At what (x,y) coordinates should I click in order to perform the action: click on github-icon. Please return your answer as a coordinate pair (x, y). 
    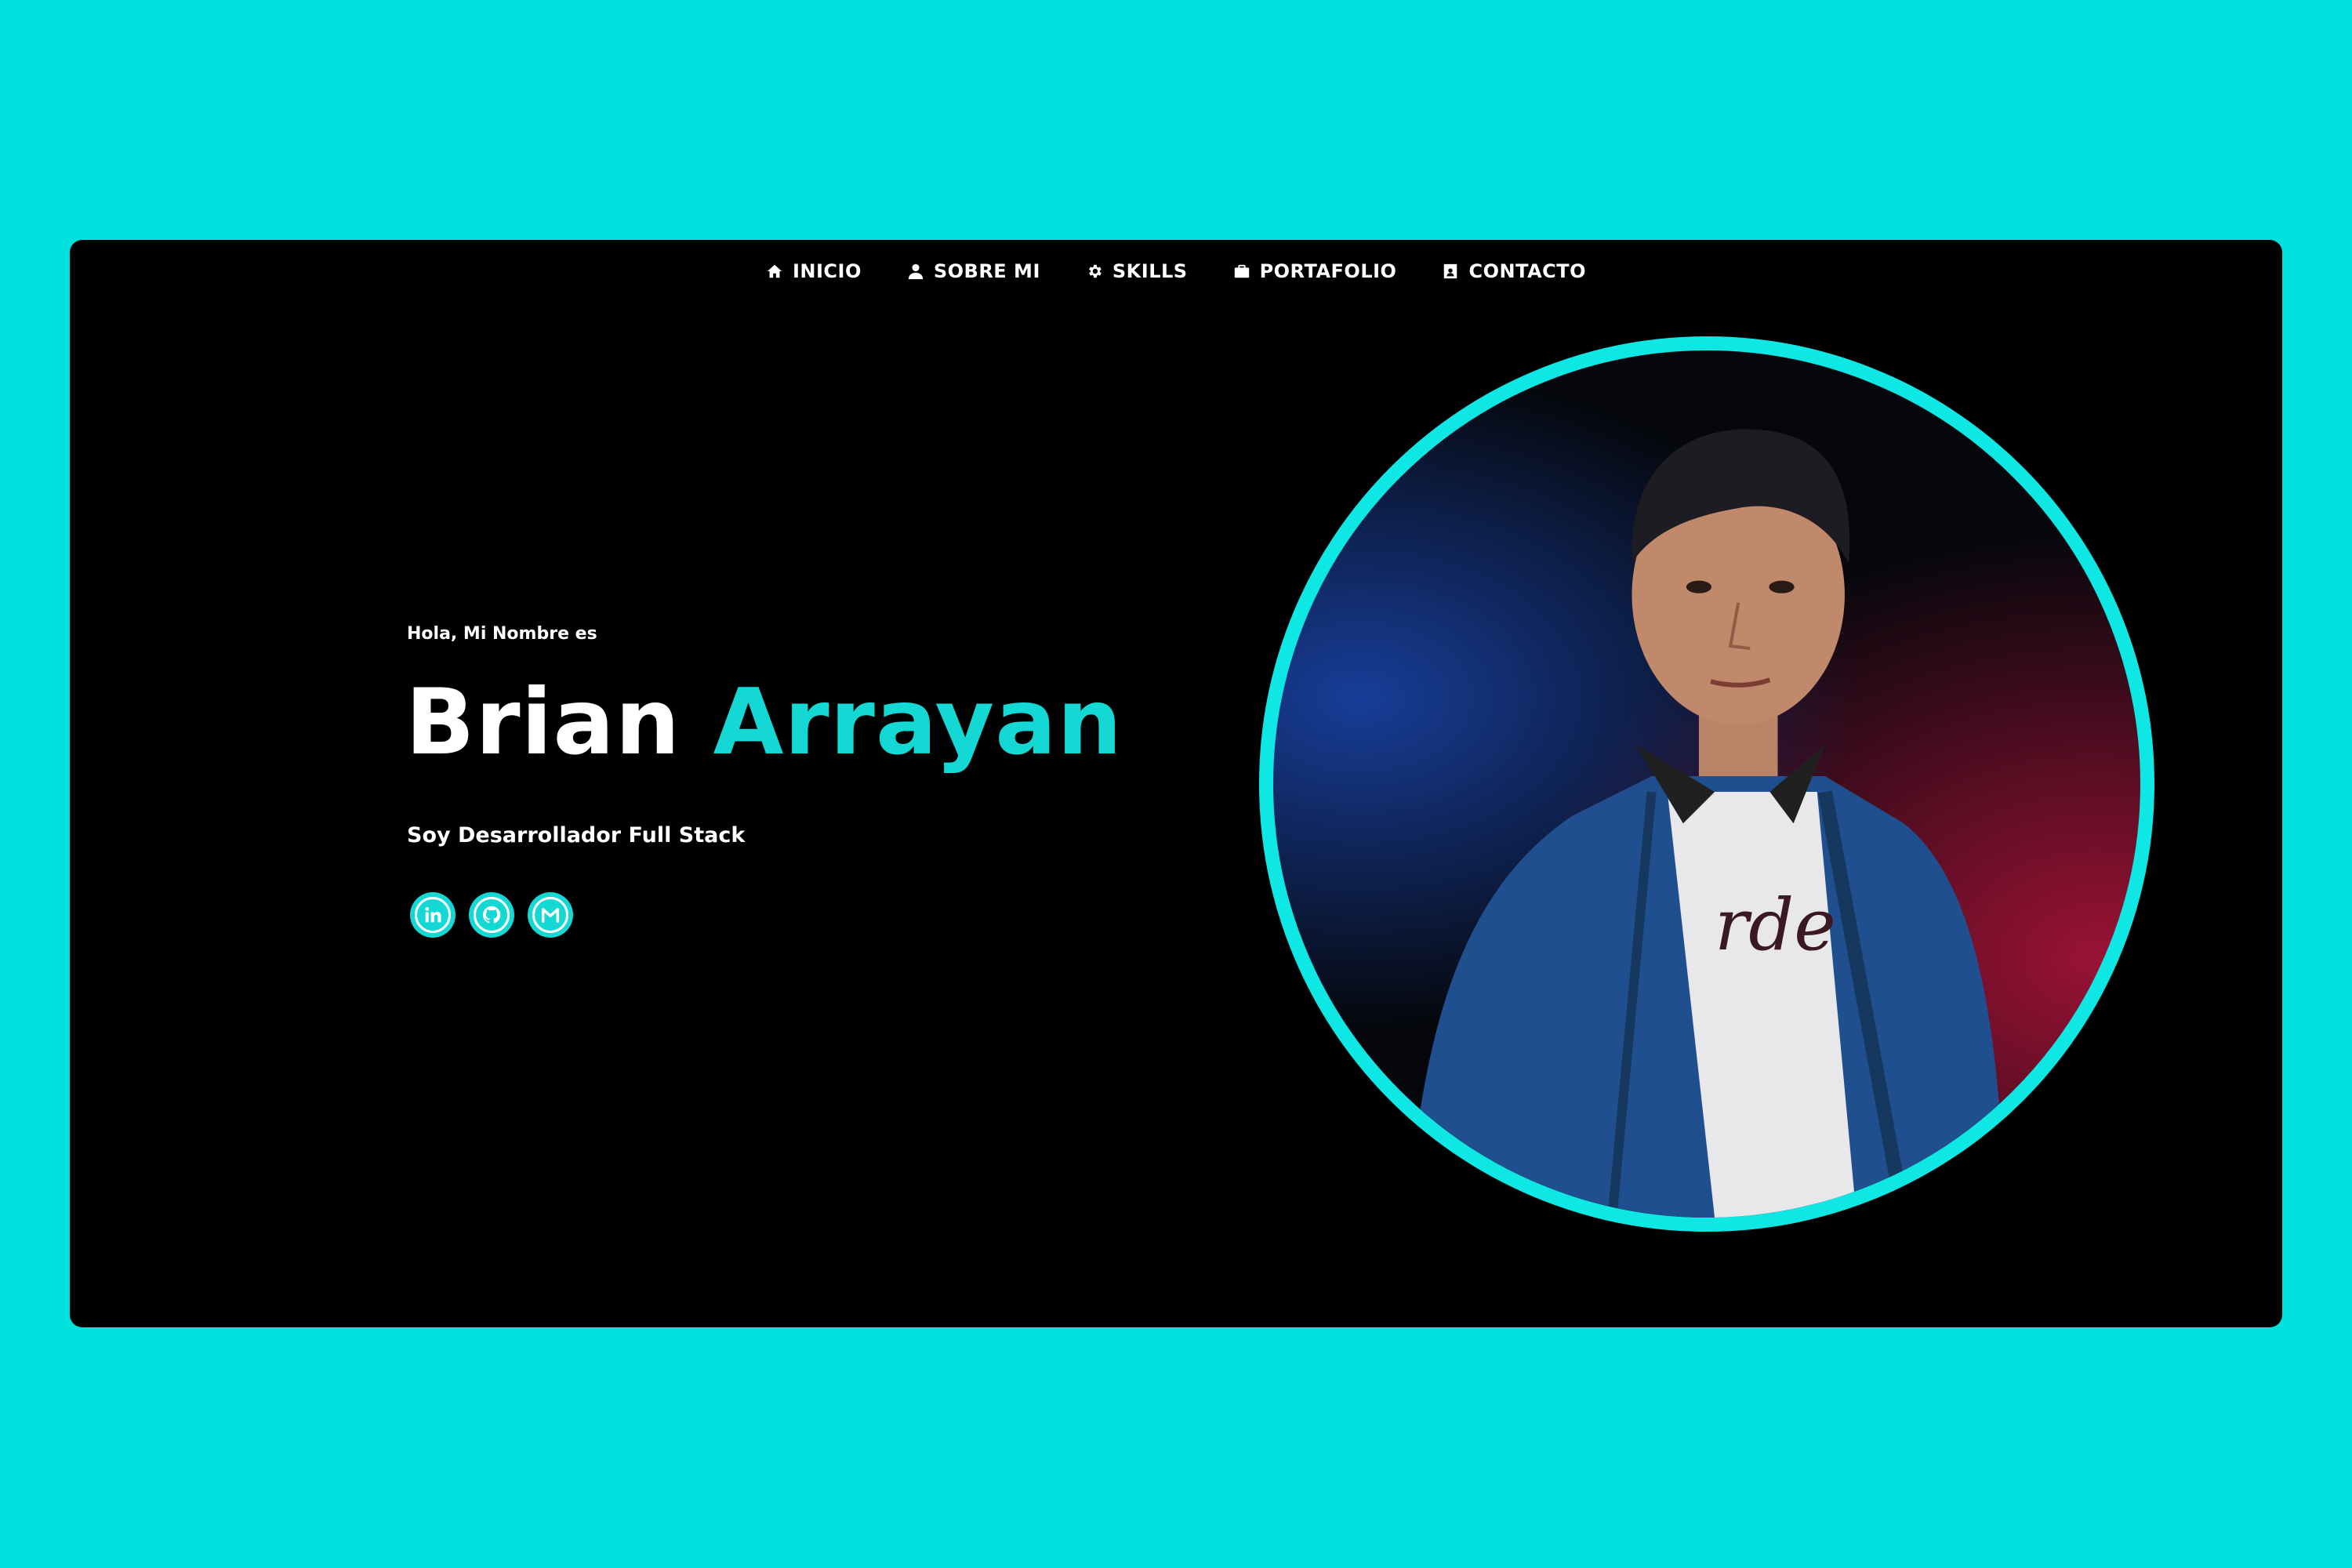
    Looking at the image, I should click on (491, 915).